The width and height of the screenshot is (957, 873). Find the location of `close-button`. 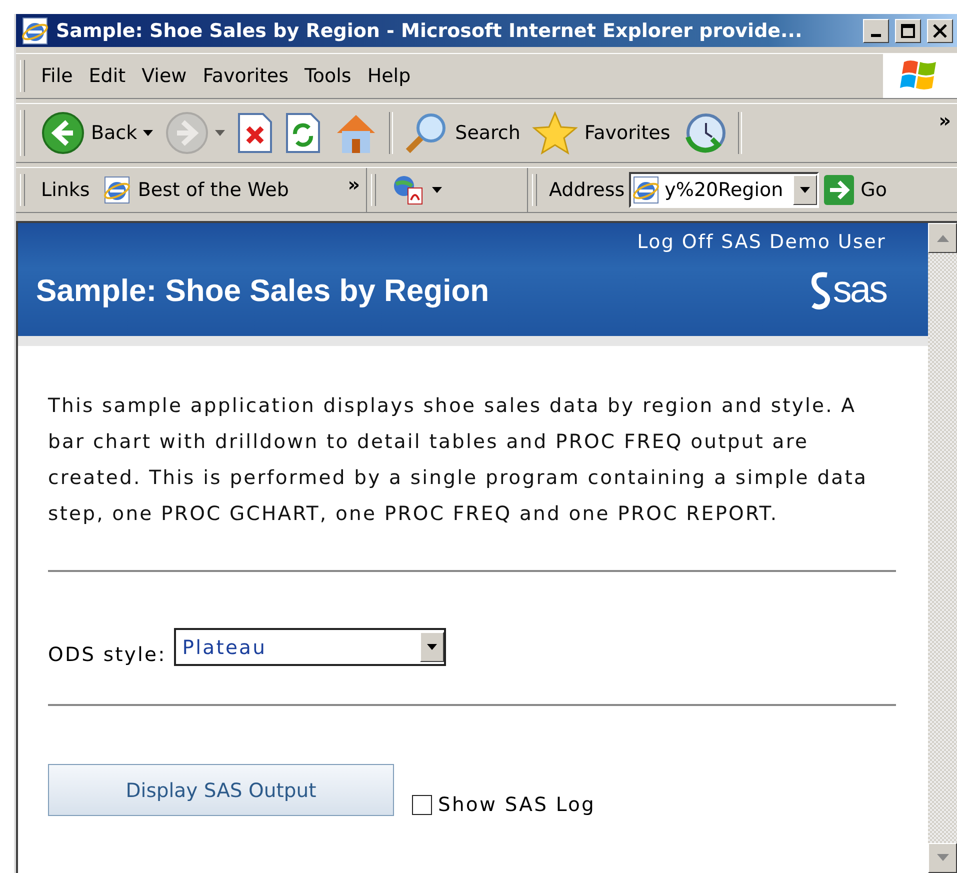

close-button is located at coordinates (940, 30).